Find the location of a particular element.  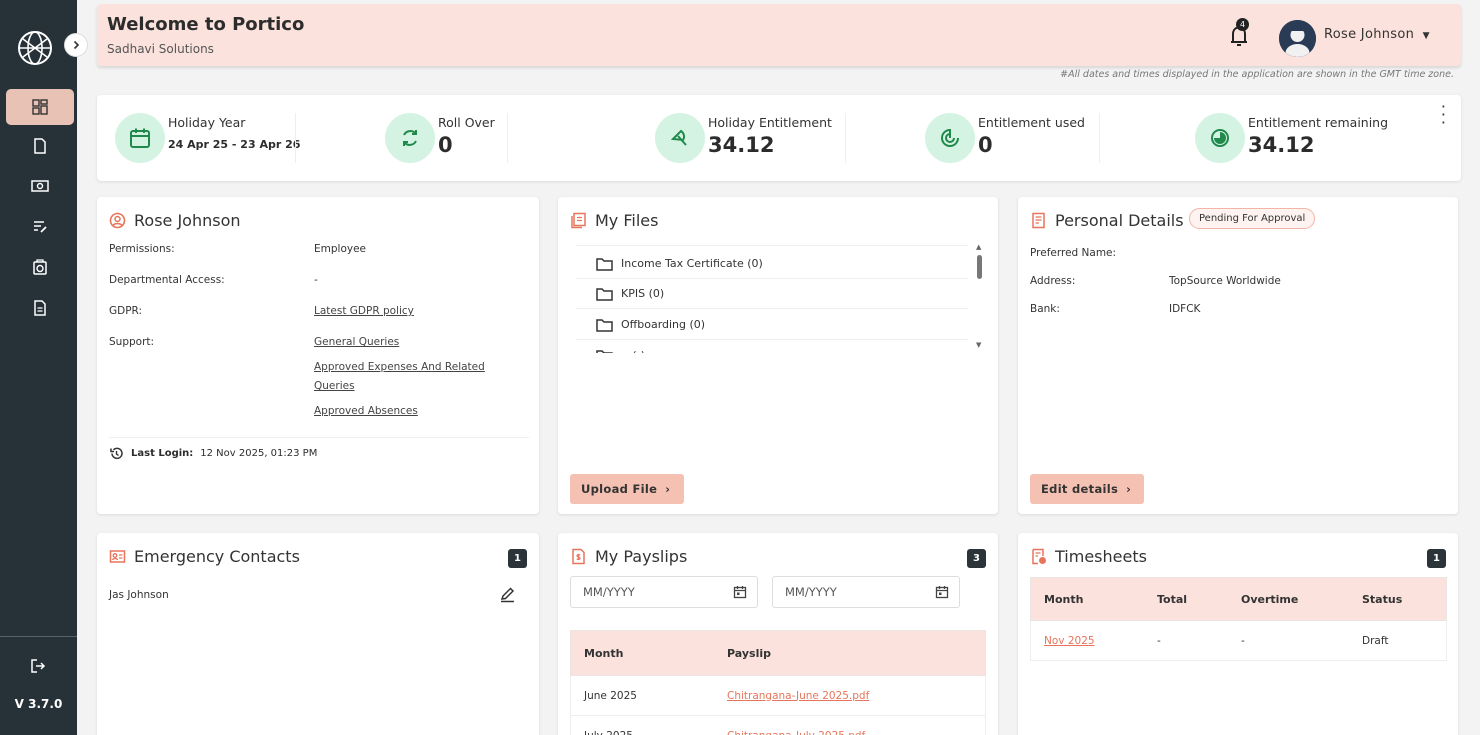

bank-label: Bank: is located at coordinates (1045, 309).